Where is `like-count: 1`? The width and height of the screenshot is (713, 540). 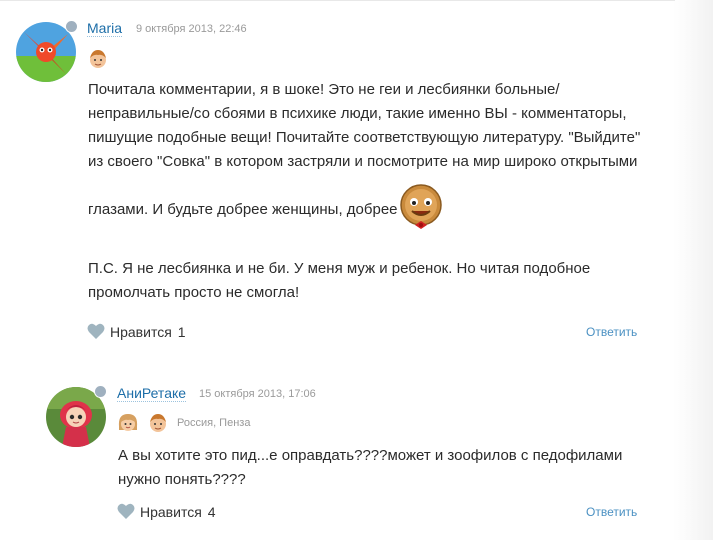
like-count: 1 is located at coordinates (181, 331).